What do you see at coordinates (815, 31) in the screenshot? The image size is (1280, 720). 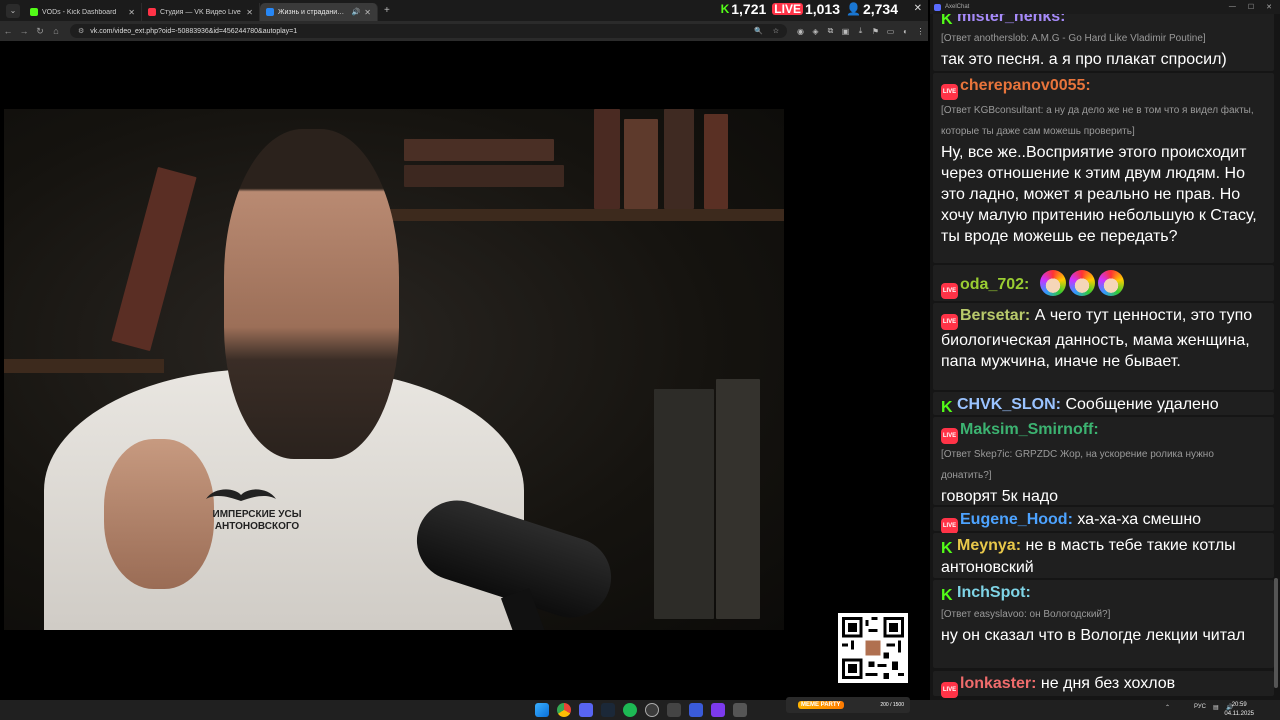 I see `extension-icon: ◈` at bounding box center [815, 31].